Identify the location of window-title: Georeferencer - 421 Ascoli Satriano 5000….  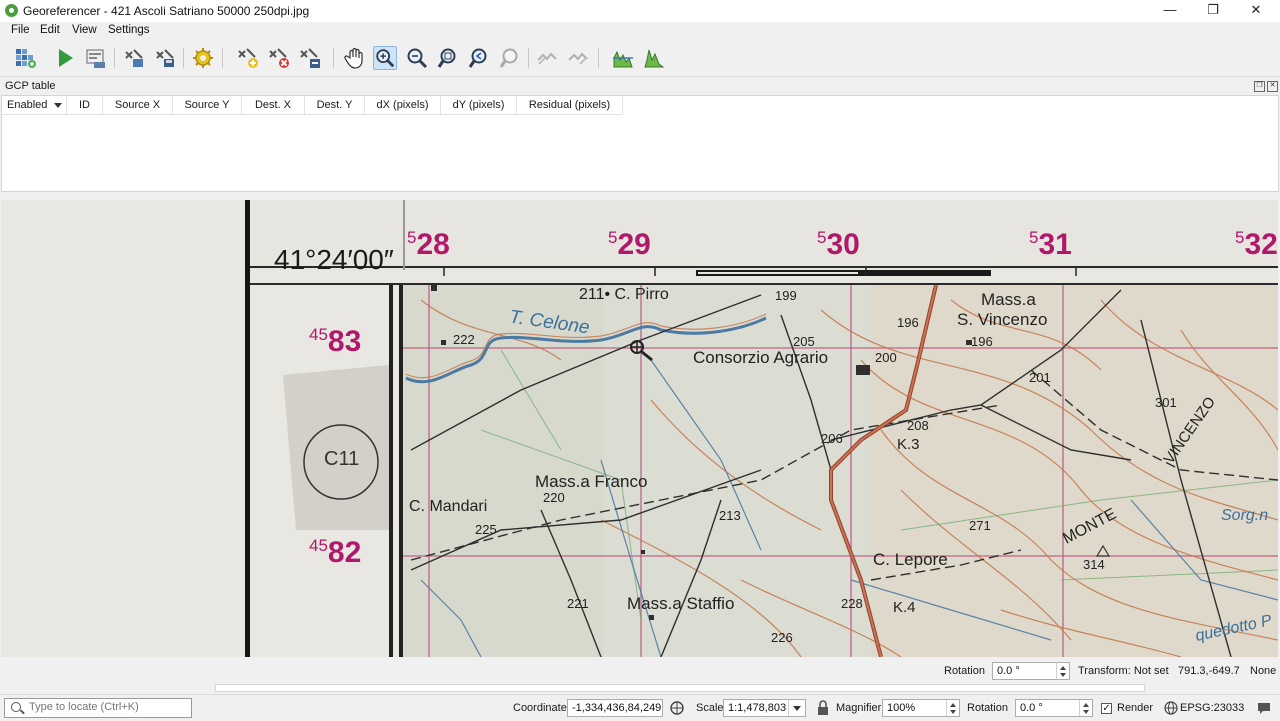
(166, 11).